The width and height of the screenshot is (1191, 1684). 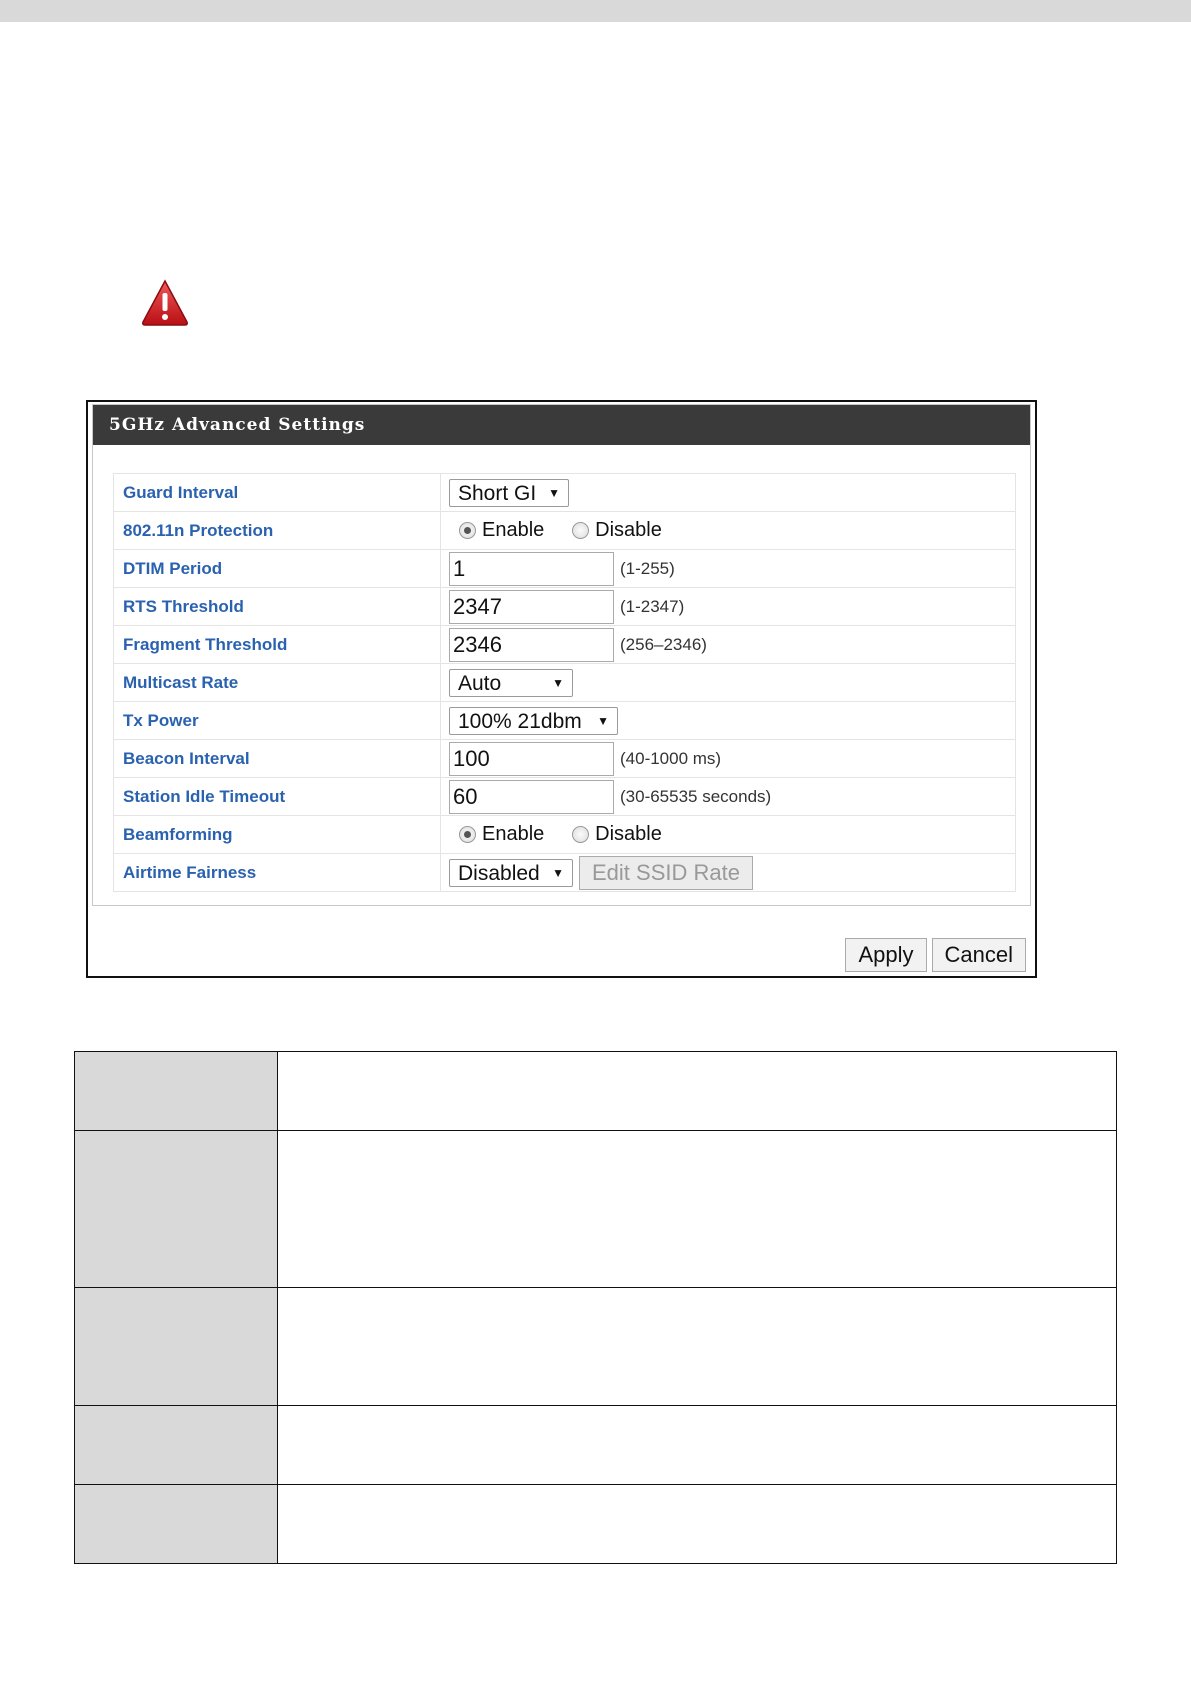 I want to click on multicast-rate-select: Auto ▼, so click(x=511, y=682).